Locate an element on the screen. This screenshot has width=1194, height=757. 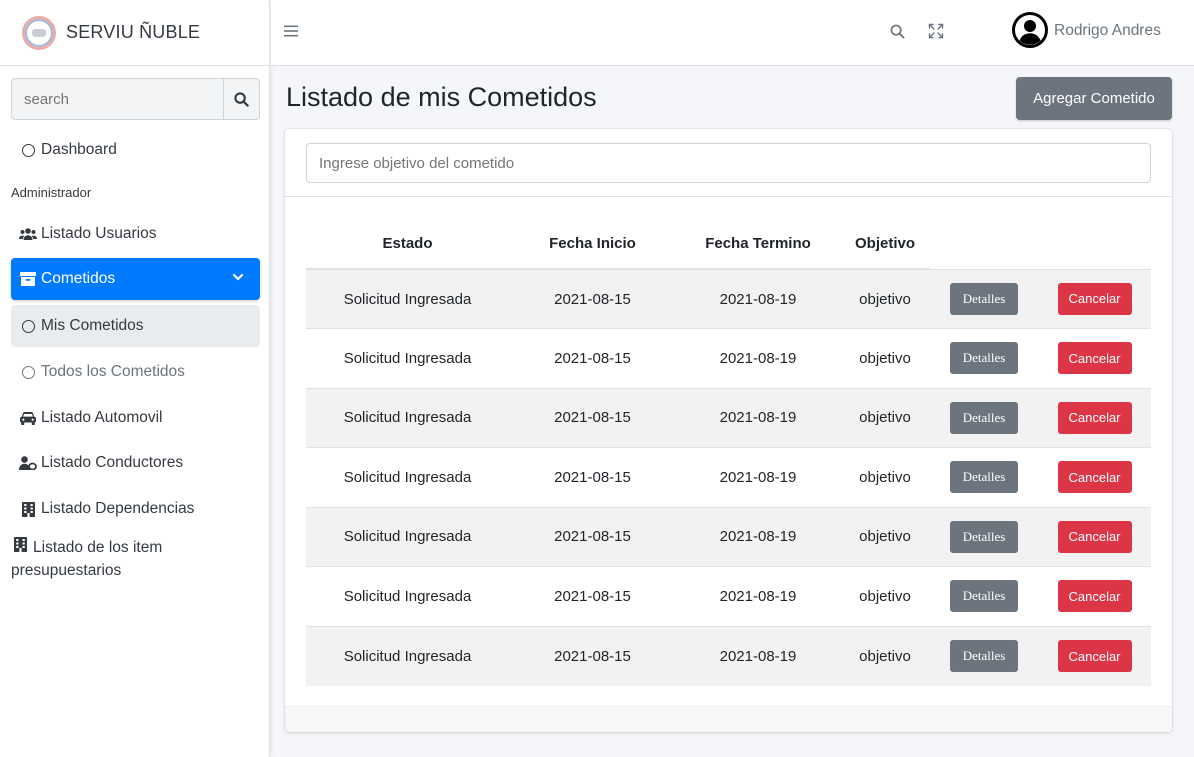
page-title: Listado de mis Cometidos is located at coordinates (441, 97).